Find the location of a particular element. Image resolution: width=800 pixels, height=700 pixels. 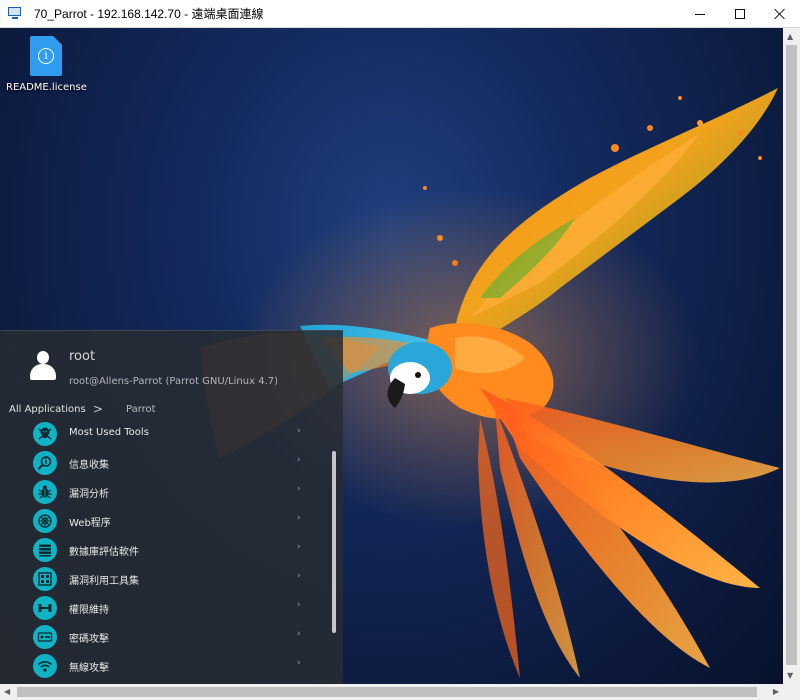

menu-item-database-assessment: 數據庫評估軟件 › is located at coordinates (165, 549).